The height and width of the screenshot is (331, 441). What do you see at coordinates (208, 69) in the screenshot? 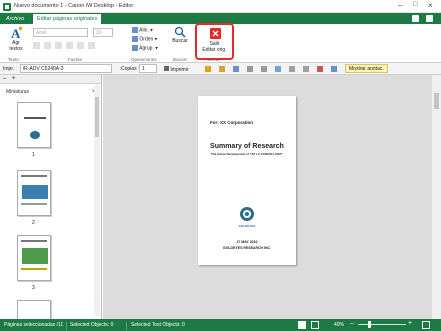
I see `open-icon` at bounding box center [208, 69].